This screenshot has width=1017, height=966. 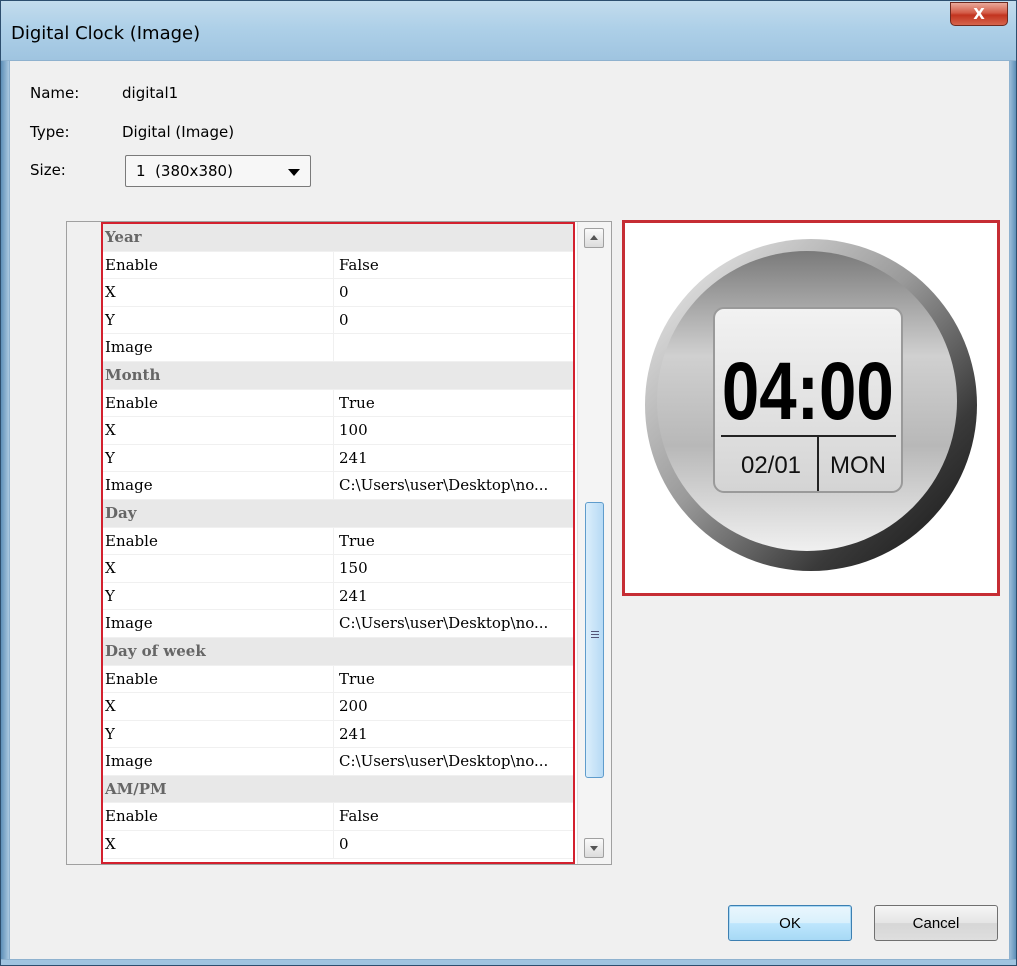 What do you see at coordinates (106, 33) in the screenshot?
I see `window-title: Digital Clock (Image)` at bounding box center [106, 33].